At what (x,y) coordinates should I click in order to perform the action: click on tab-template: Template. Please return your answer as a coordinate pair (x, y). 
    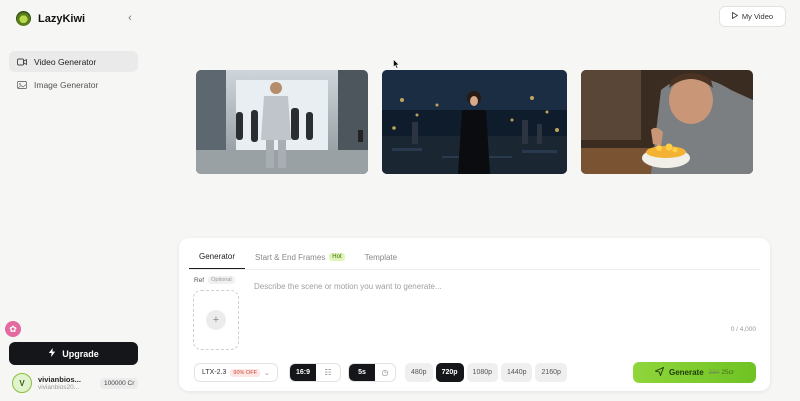
    Looking at the image, I should click on (381, 258).